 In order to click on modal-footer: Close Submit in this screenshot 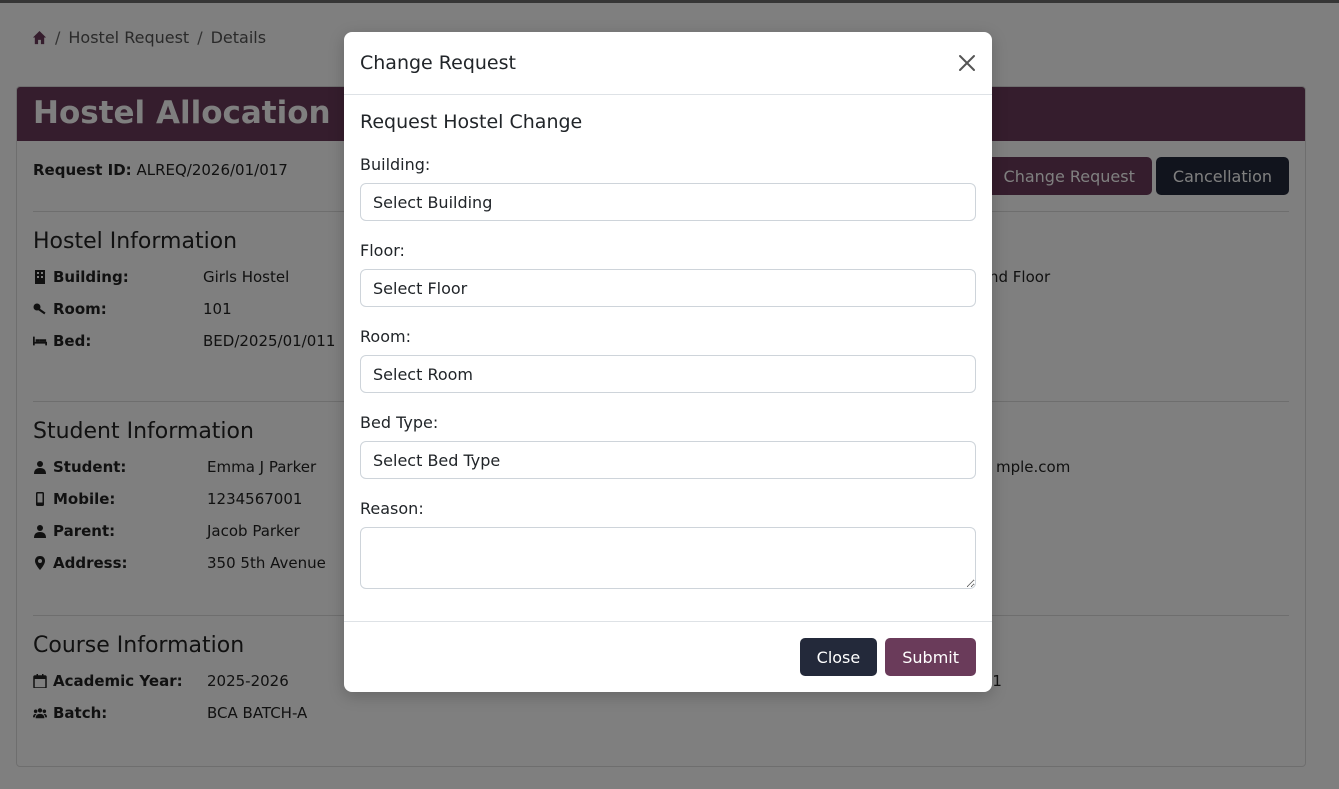, I will do `click(668, 657)`.